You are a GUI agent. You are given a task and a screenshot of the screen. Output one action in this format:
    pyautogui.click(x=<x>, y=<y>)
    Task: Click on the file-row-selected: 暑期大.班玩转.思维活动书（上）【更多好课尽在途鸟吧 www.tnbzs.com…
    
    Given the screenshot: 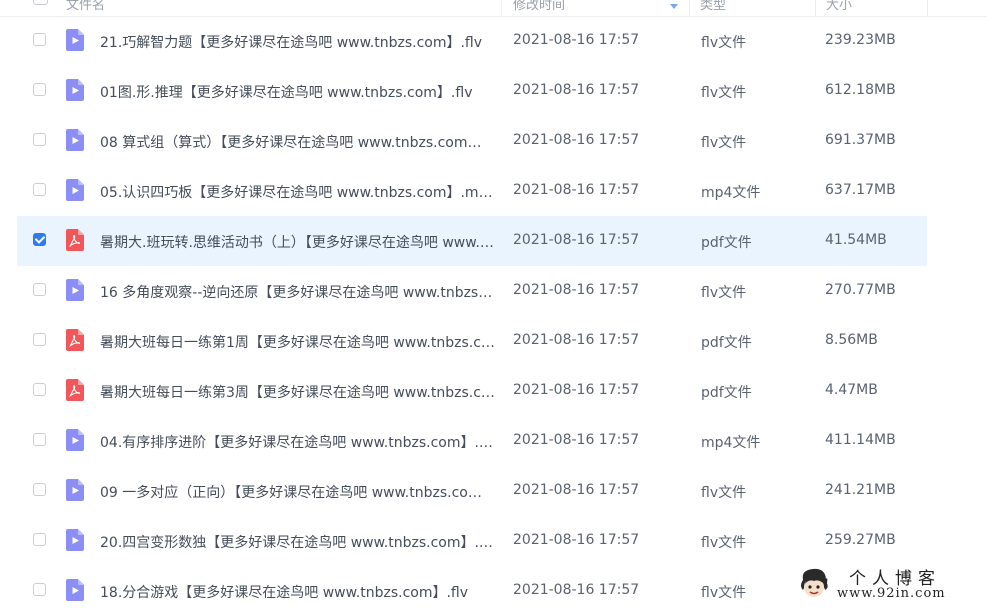 What is the action you would take?
    pyautogui.click(x=472, y=241)
    